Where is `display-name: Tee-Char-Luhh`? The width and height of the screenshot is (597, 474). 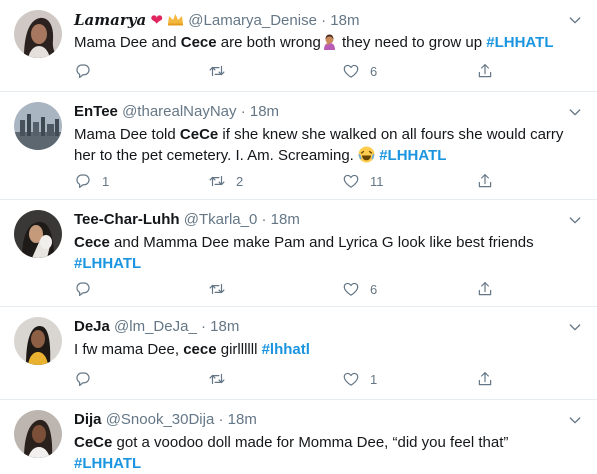 display-name: Tee-Char-Luhh is located at coordinates (127, 219).